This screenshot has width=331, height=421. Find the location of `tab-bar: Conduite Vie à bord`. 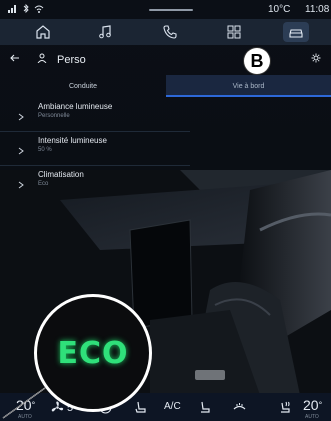

tab-bar: Conduite Vie à bord is located at coordinates (165, 86).